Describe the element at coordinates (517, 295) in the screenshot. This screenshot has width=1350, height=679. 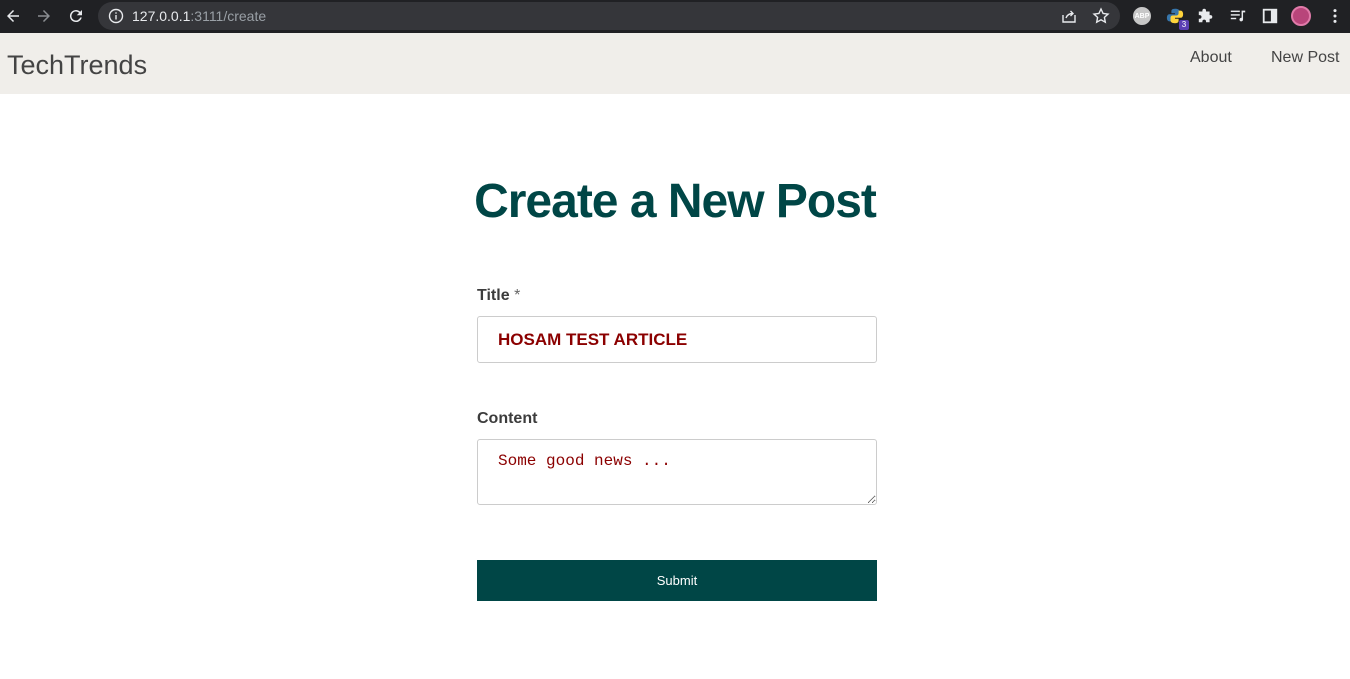
I see `required-mark: *` at that location.